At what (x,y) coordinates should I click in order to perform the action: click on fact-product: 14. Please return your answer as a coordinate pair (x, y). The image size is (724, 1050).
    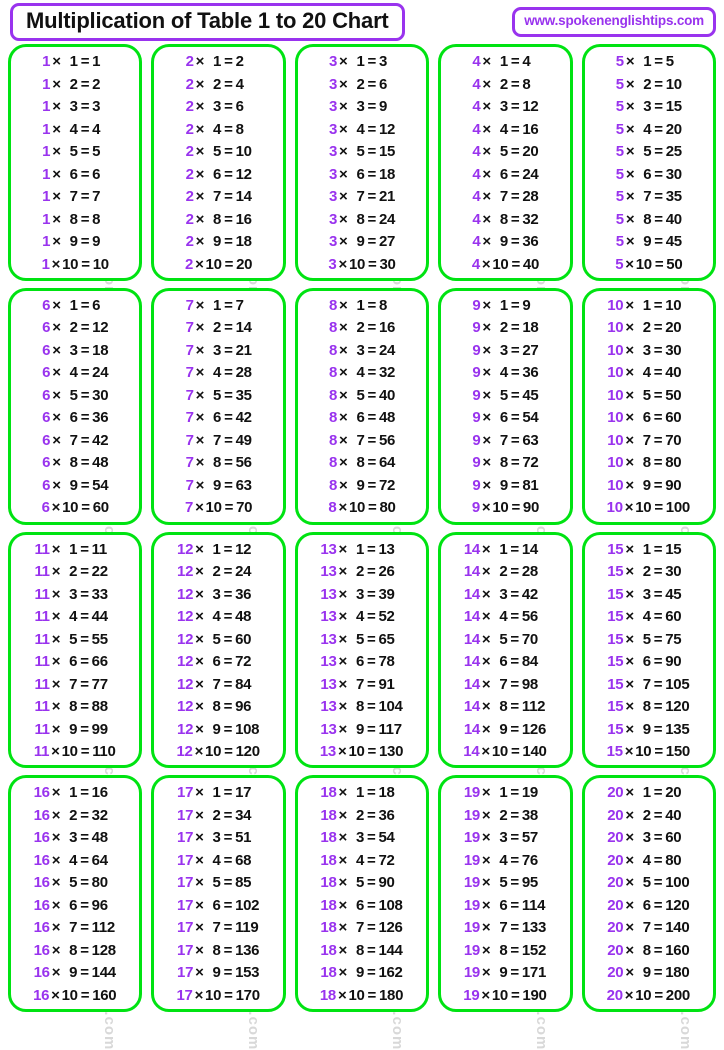
    Looking at the image, I should click on (529, 549).